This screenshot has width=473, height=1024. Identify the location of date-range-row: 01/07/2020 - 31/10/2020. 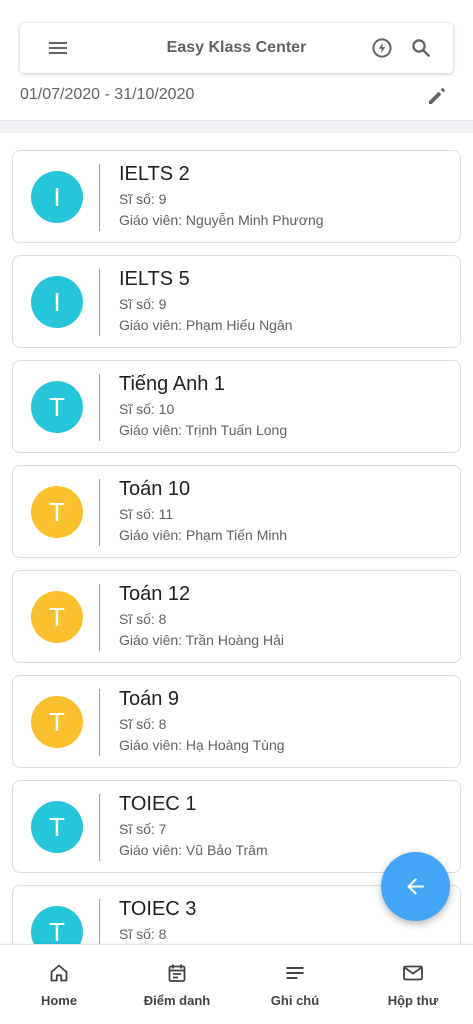
(236, 97).